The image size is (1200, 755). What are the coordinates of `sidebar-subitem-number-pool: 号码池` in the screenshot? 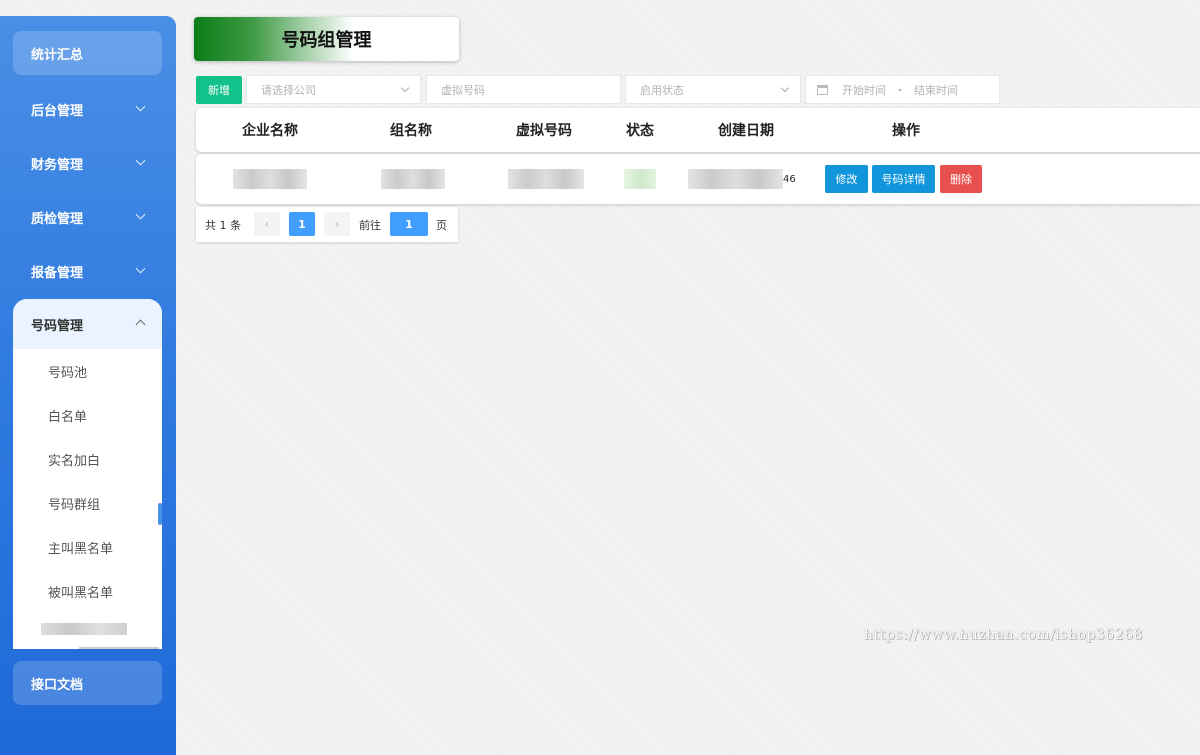 It's located at (87, 371).